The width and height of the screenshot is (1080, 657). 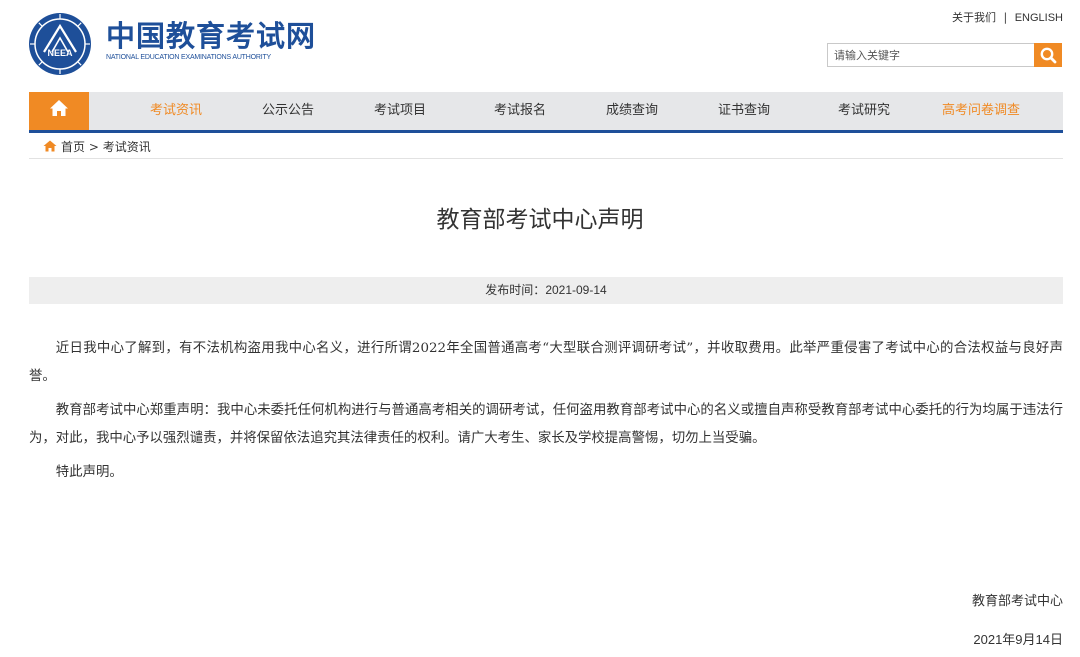 What do you see at coordinates (1039, 18) in the screenshot?
I see `english-link: ENGLISH` at bounding box center [1039, 18].